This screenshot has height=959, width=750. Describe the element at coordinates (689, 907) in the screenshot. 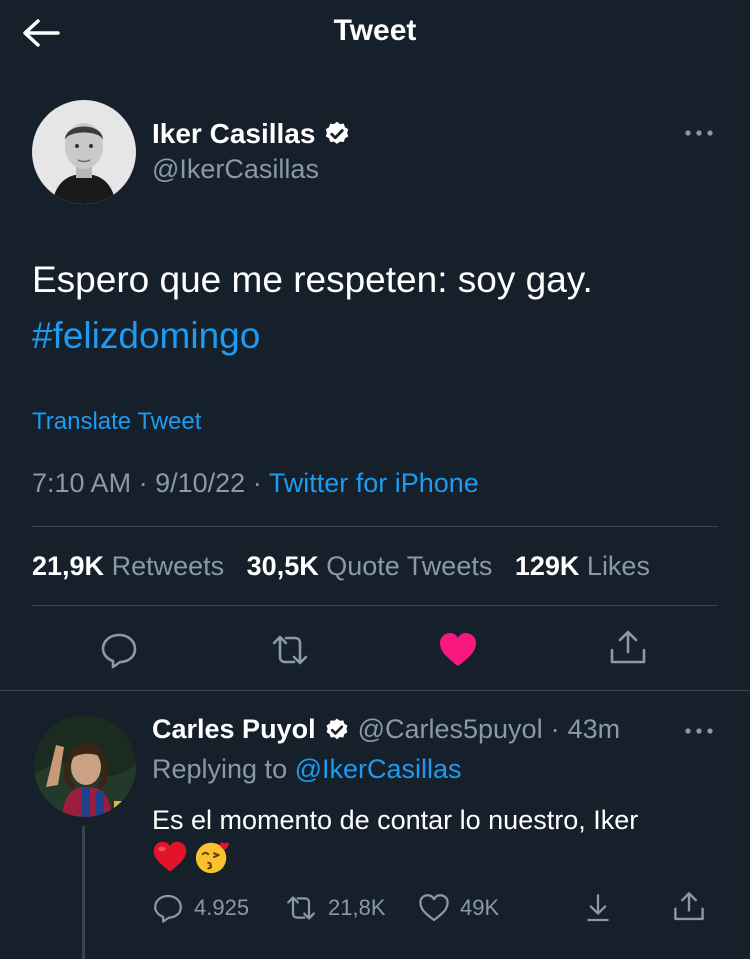

I see `reply-share-icon` at that location.